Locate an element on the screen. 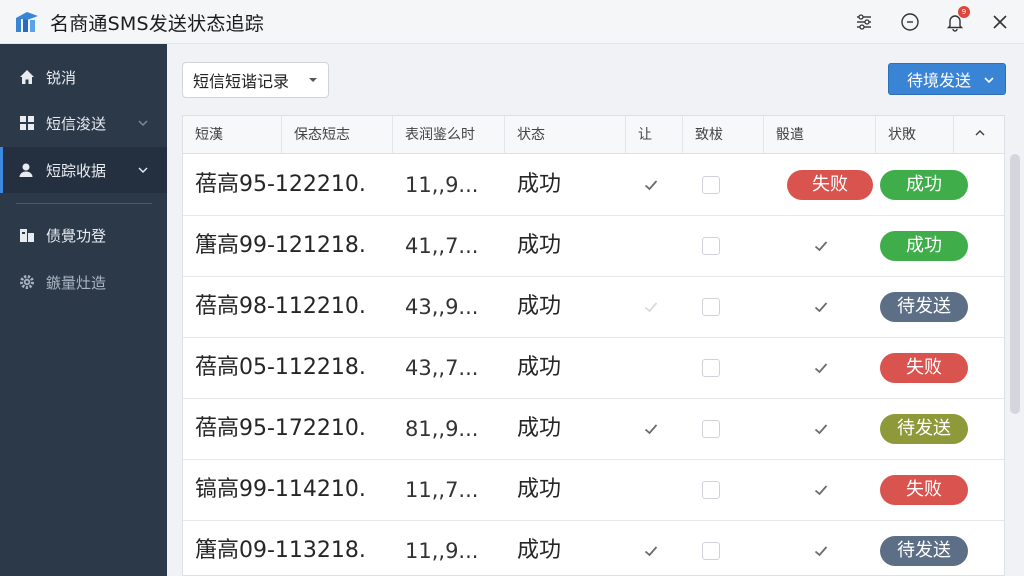 This screenshot has width=1024, height=576. sidebar-item-label: 短信浚送 is located at coordinates (76, 123).